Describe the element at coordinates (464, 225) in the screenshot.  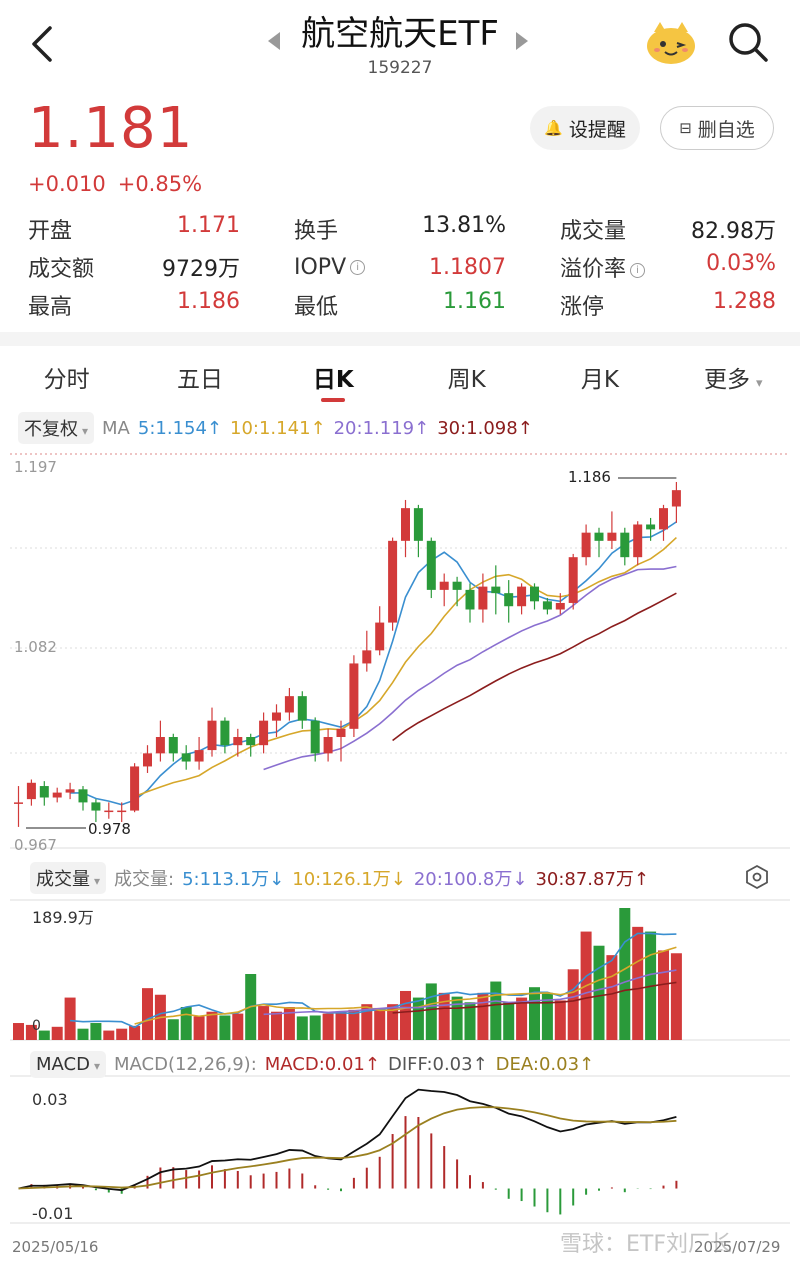
I see `stat-value: 13.81%` at that location.